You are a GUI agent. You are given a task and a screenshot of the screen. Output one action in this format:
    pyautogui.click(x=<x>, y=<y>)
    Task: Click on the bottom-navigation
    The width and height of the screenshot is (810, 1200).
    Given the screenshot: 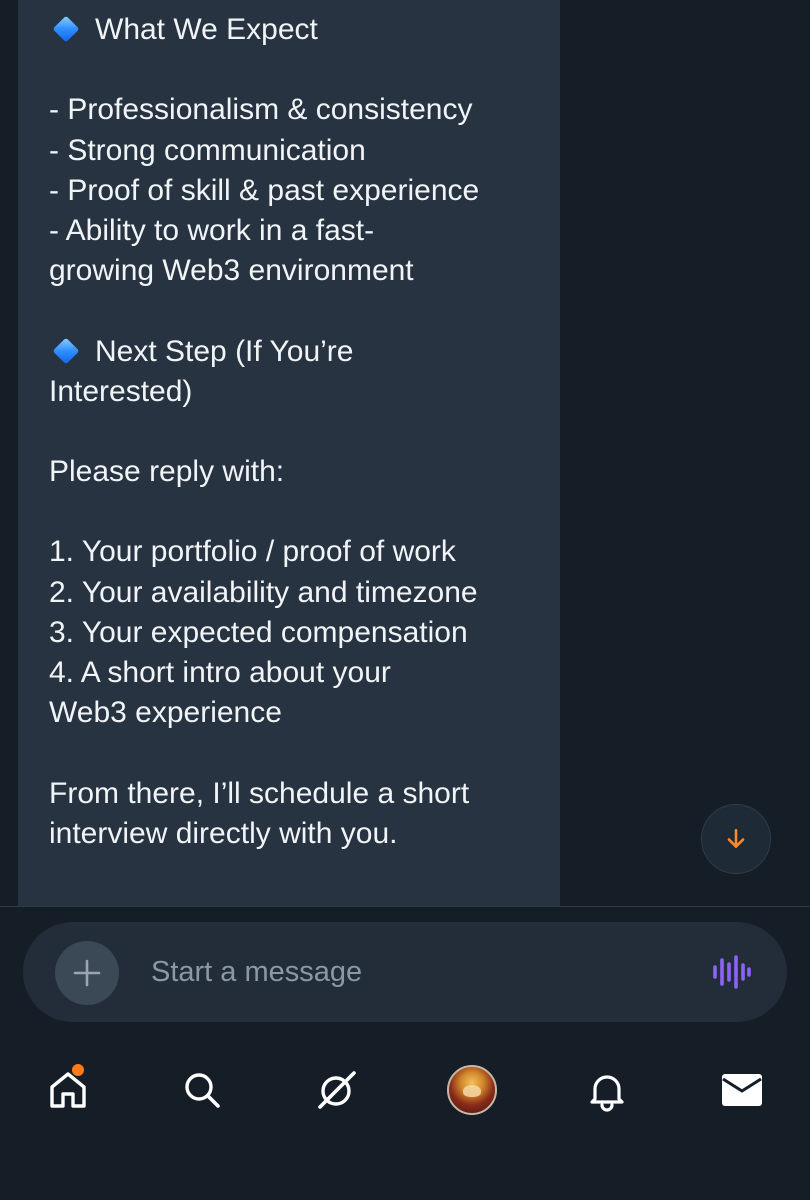 What is the action you would take?
    pyautogui.click(x=405, y=1090)
    